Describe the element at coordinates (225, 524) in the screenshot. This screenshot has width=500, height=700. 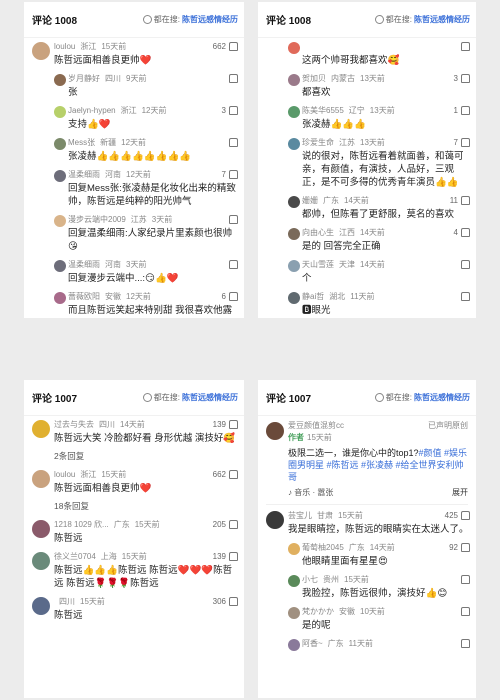
I see `like-button: 205` at that location.